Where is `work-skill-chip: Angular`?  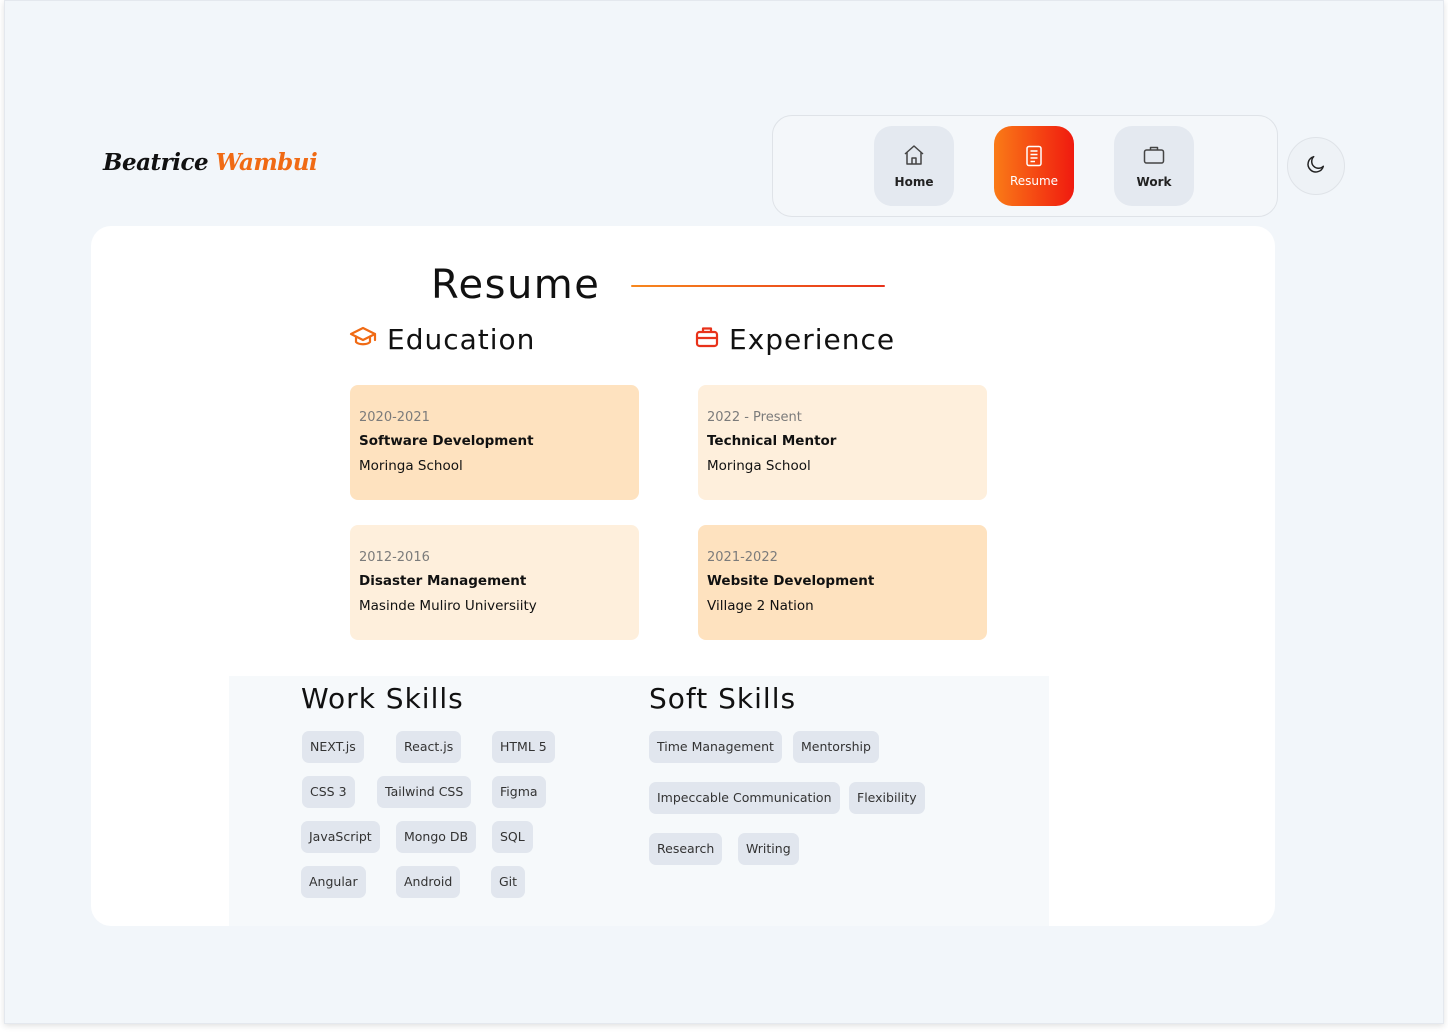 work-skill-chip: Angular is located at coordinates (333, 882).